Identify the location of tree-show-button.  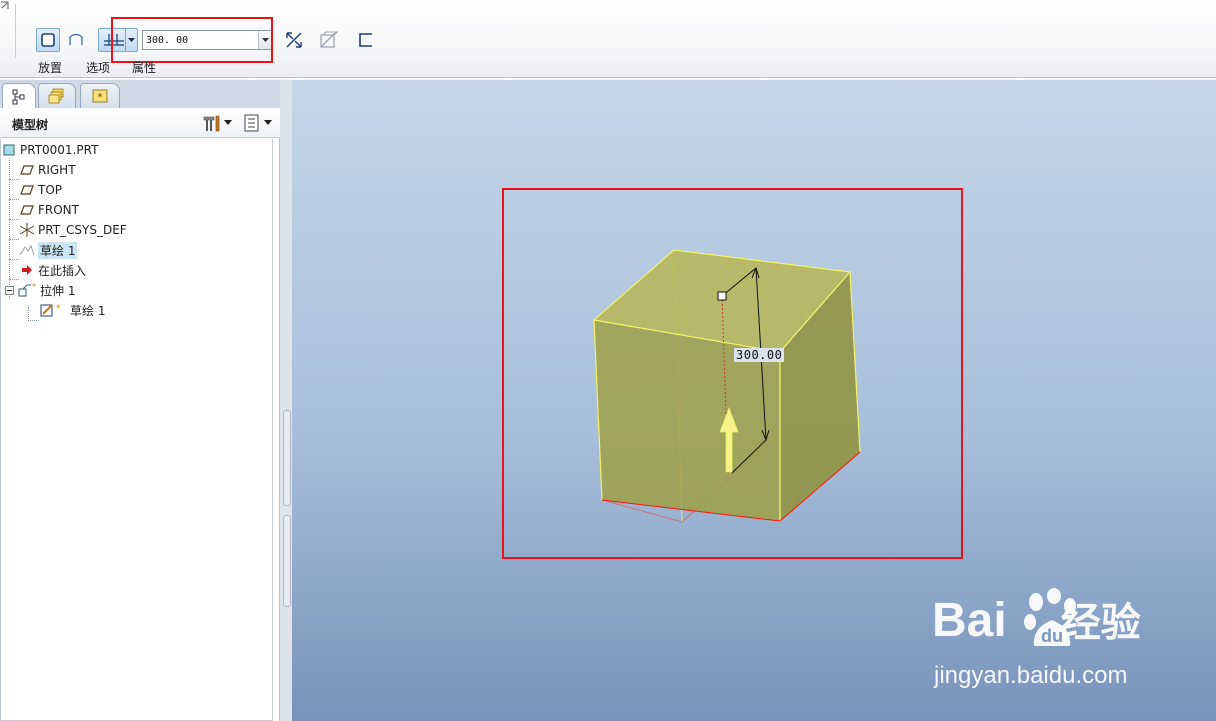
(257, 123).